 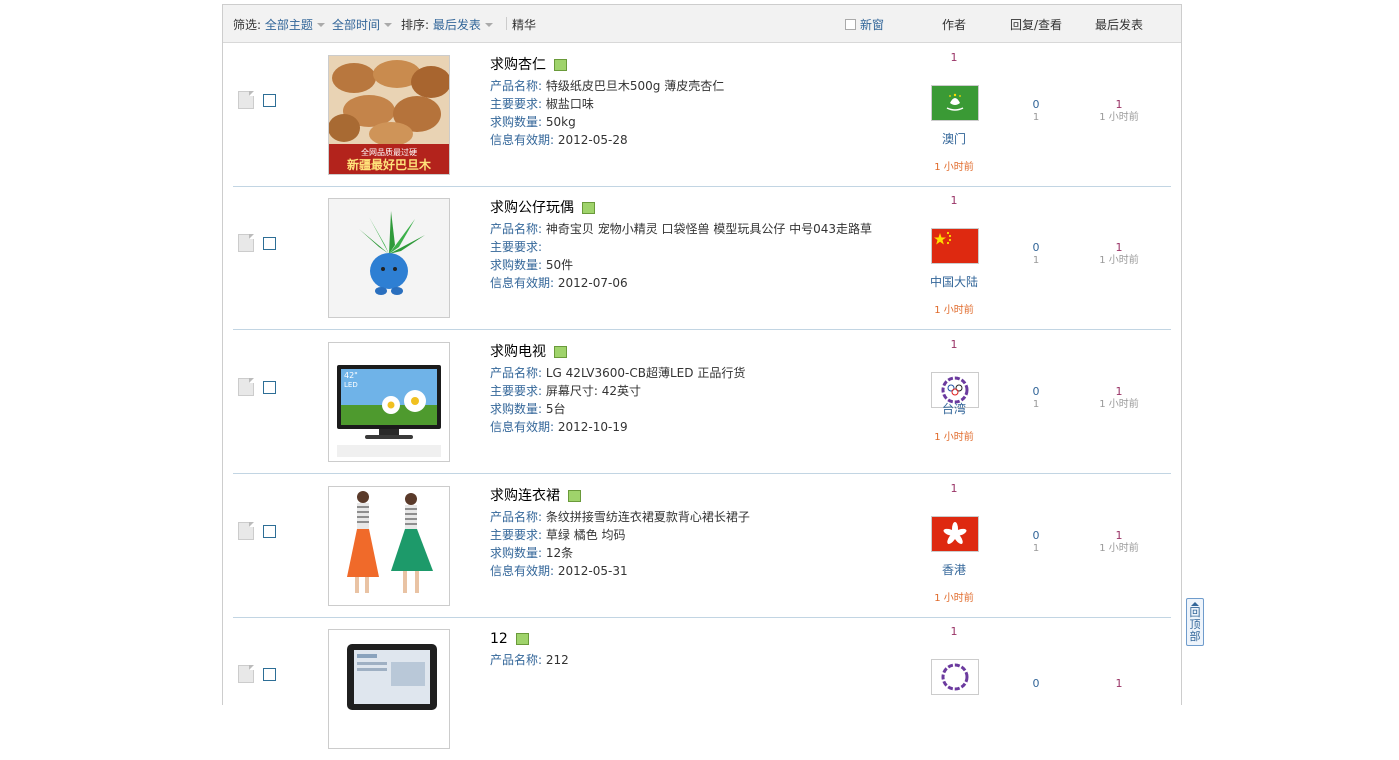 I want to click on location-link: 台湾, so click(x=954, y=408).